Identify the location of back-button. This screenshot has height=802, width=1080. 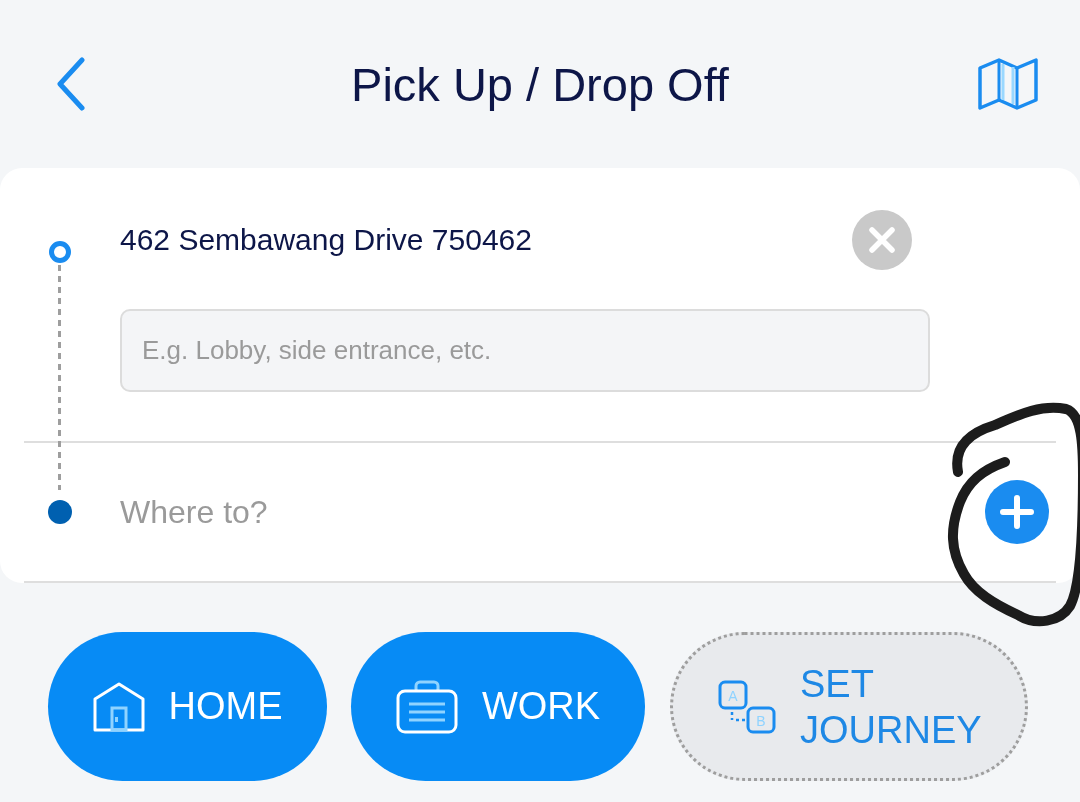
(71, 84).